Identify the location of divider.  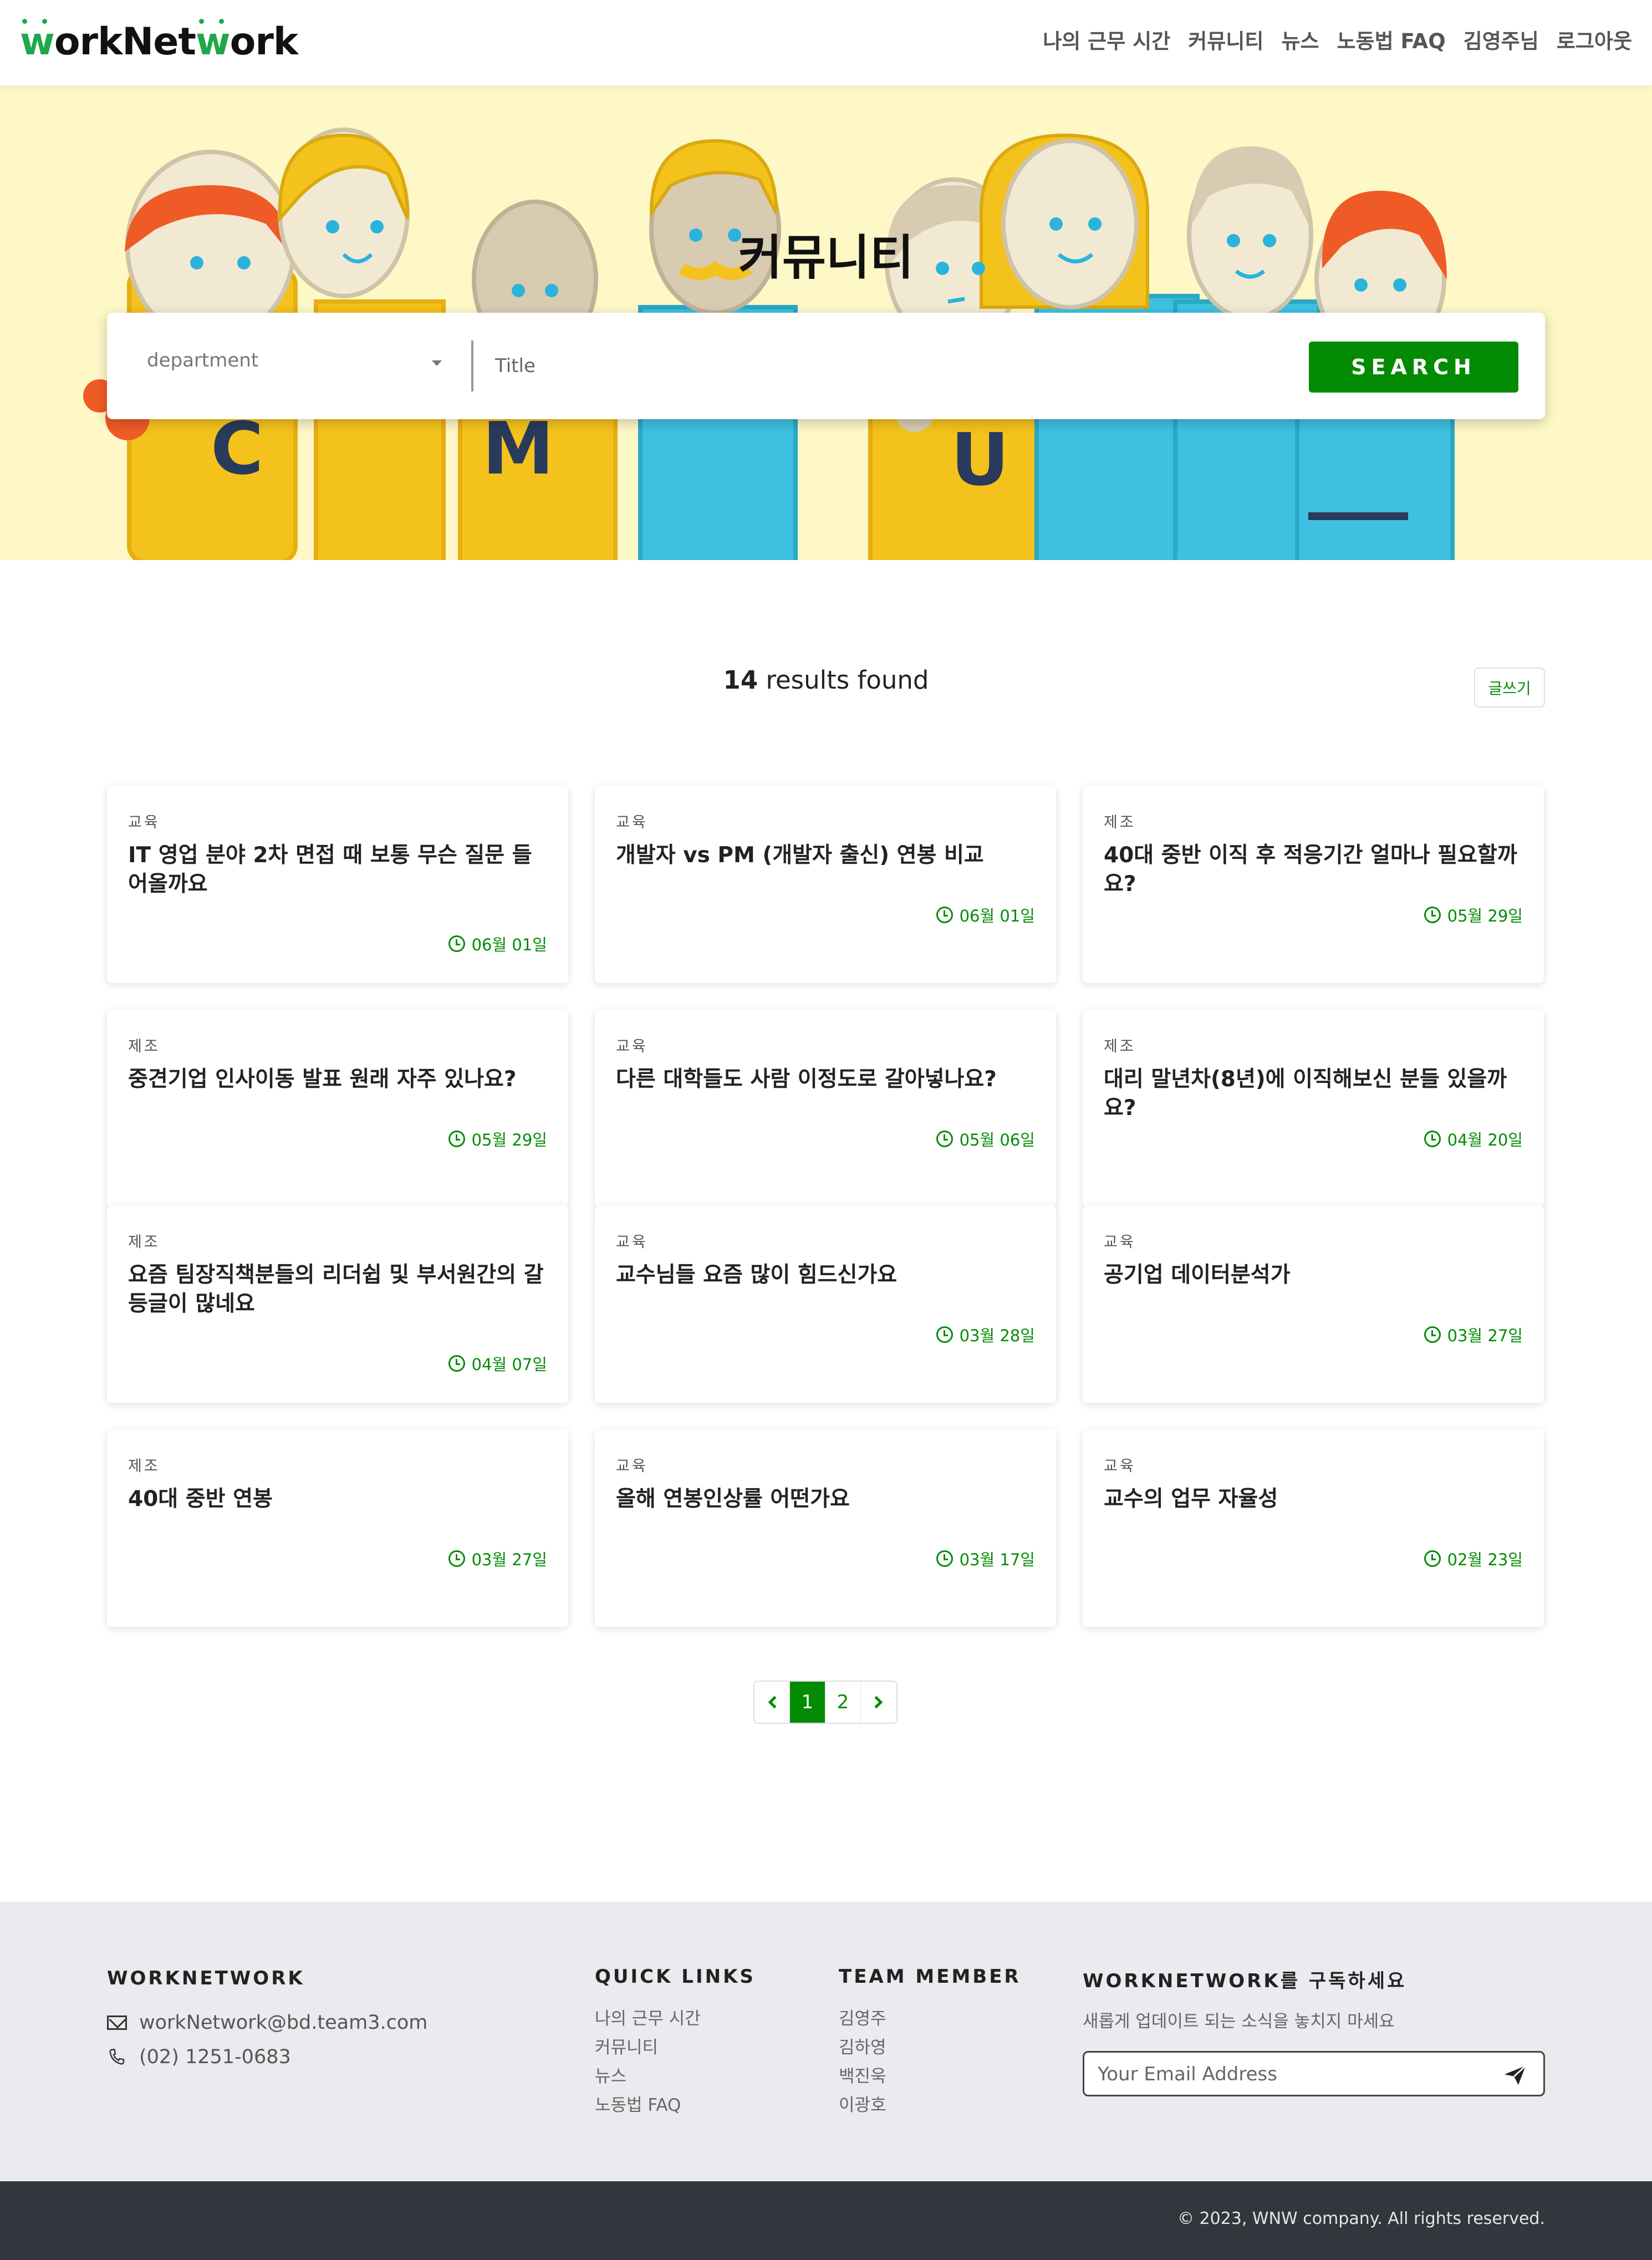
(472, 365).